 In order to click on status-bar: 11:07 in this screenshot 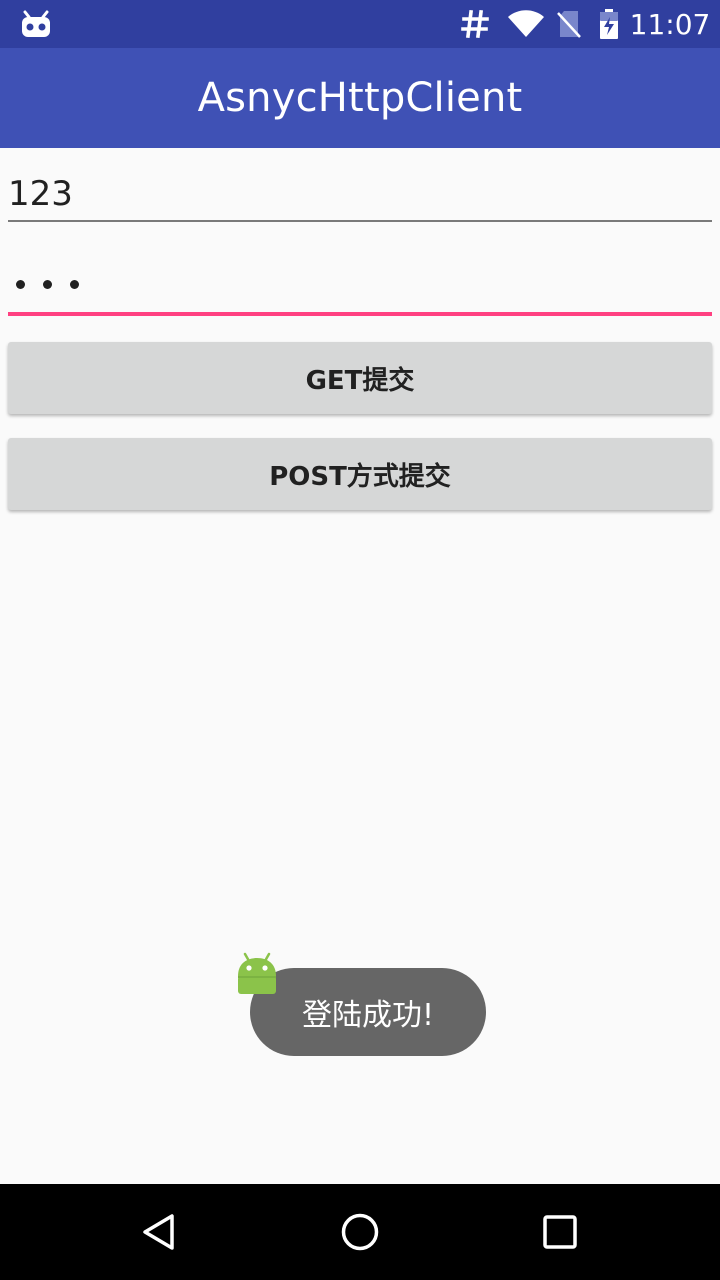, I will do `click(360, 24)`.